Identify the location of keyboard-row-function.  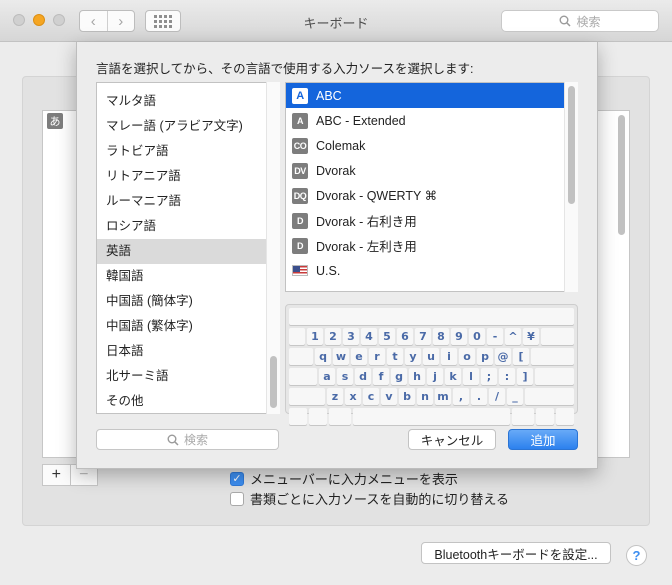
(431, 316).